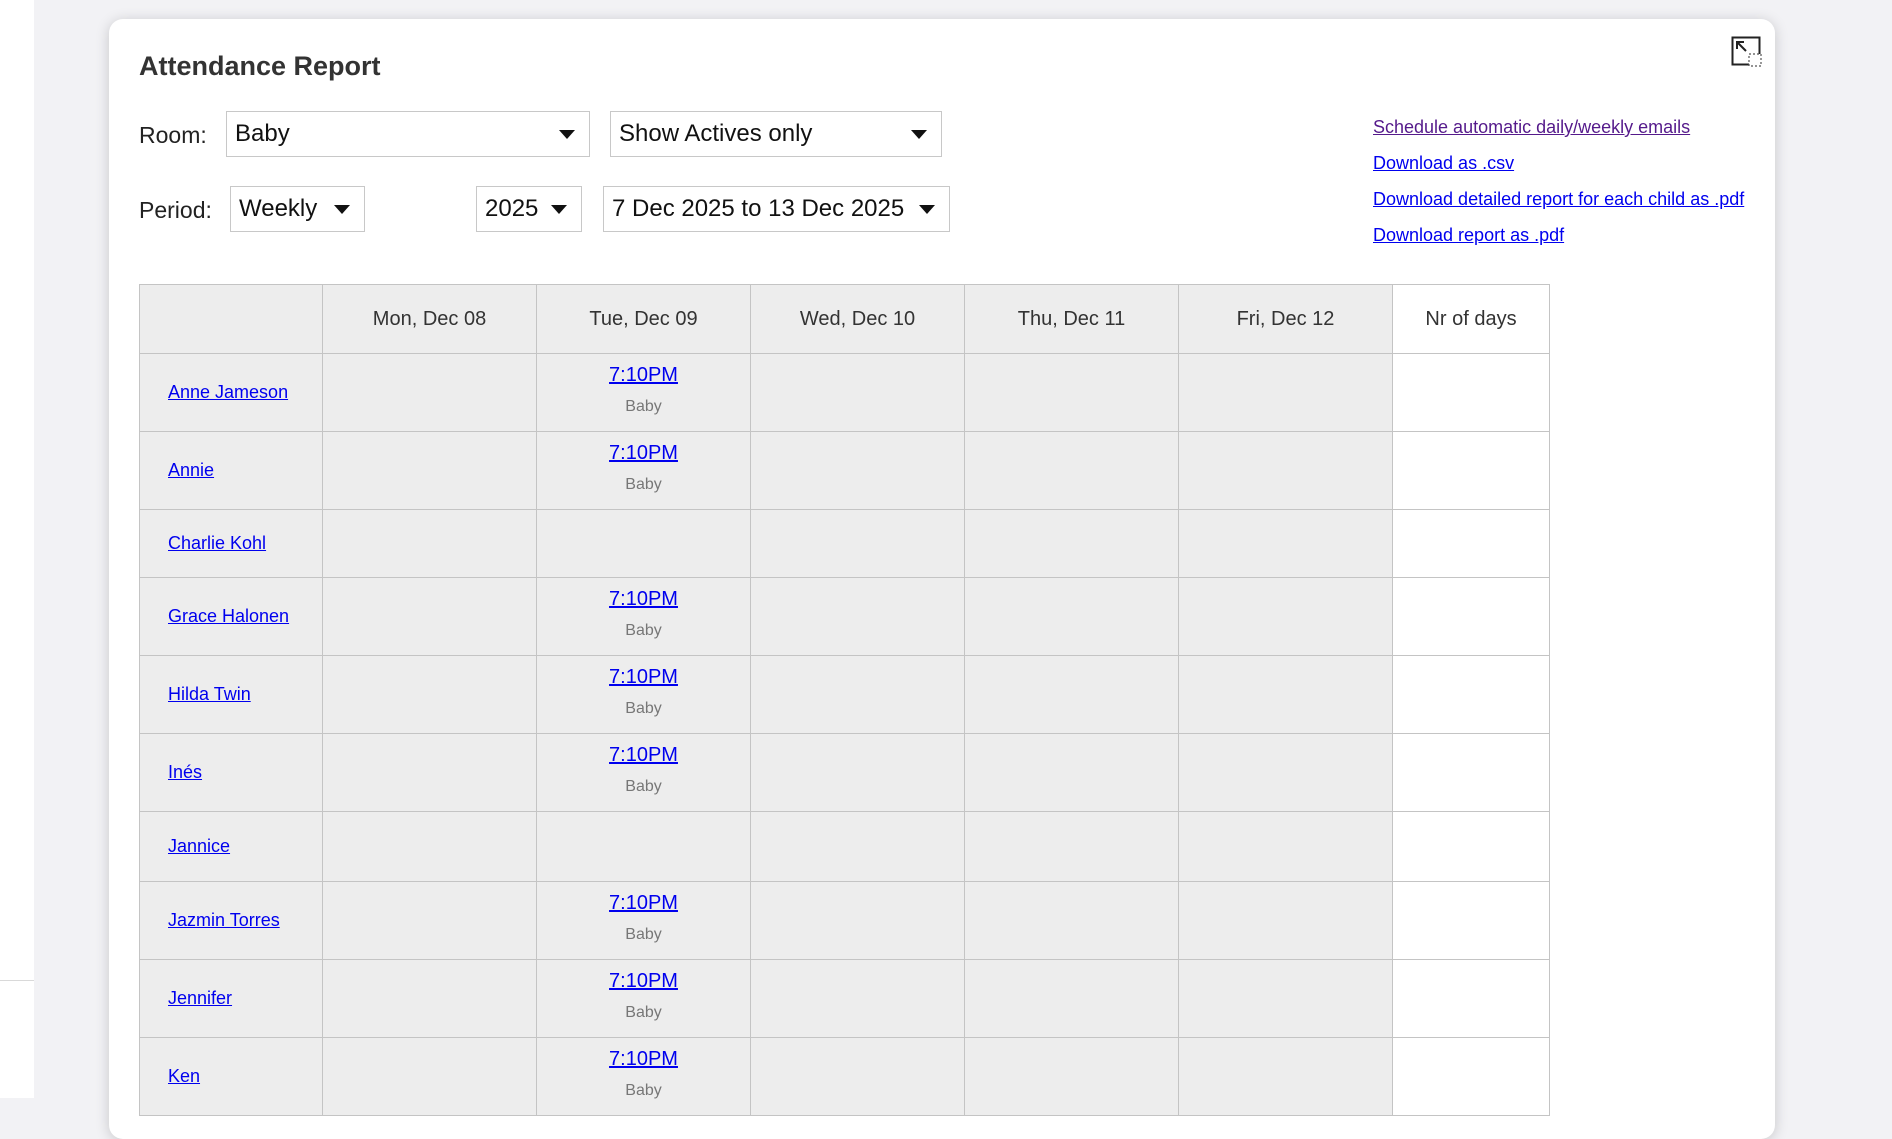 This screenshot has height=1139, width=1892. Describe the element at coordinates (185, 772) in the screenshot. I see `child-name-link: Inés` at that location.